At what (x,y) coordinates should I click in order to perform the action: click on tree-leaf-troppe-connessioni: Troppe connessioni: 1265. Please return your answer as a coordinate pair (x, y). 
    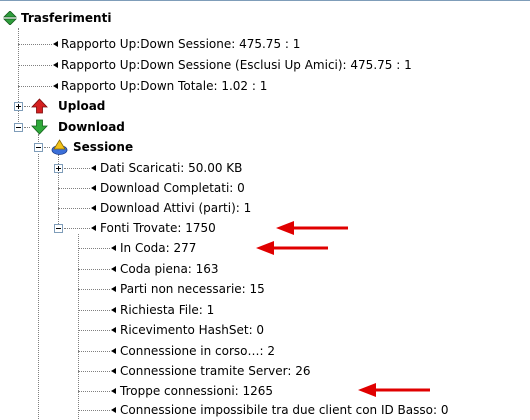
    Looking at the image, I should click on (265, 391).